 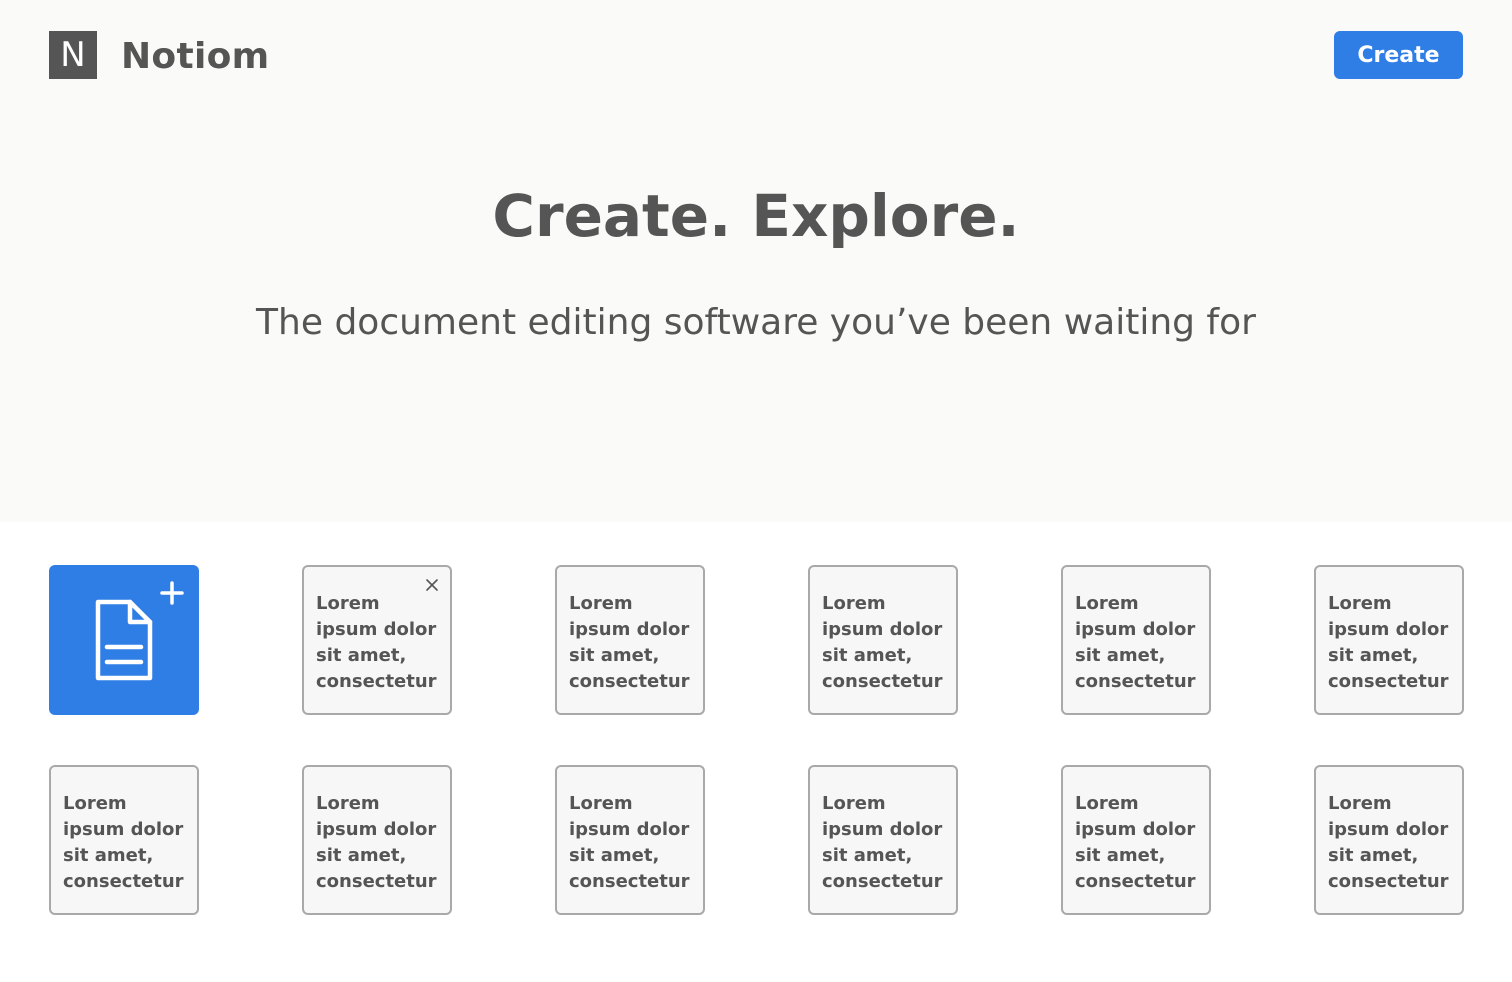 What do you see at coordinates (195, 56) in the screenshot?
I see `brand-name: Notiom` at bounding box center [195, 56].